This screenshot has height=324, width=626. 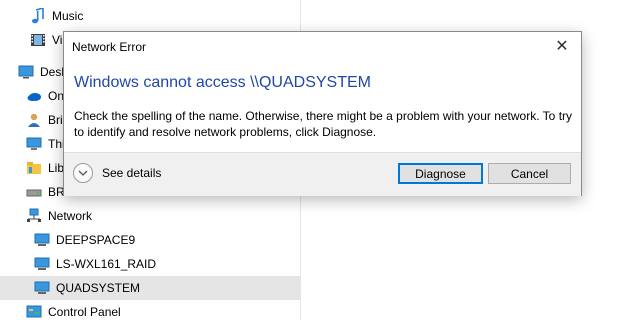 What do you see at coordinates (34, 144) in the screenshot?
I see `this-pc-icon` at bounding box center [34, 144].